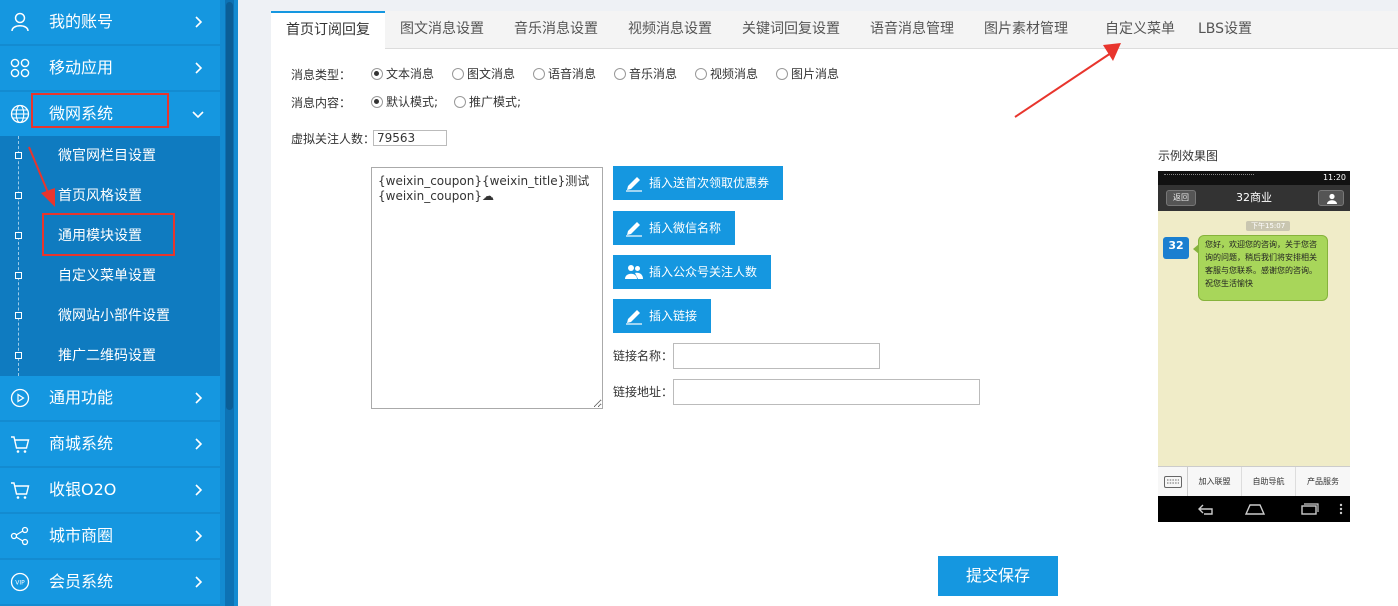 The image size is (1398, 606). Describe the element at coordinates (110, 316) in the screenshot. I see `submenu-item-site-widgets: 微网站小部件设置` at that location.